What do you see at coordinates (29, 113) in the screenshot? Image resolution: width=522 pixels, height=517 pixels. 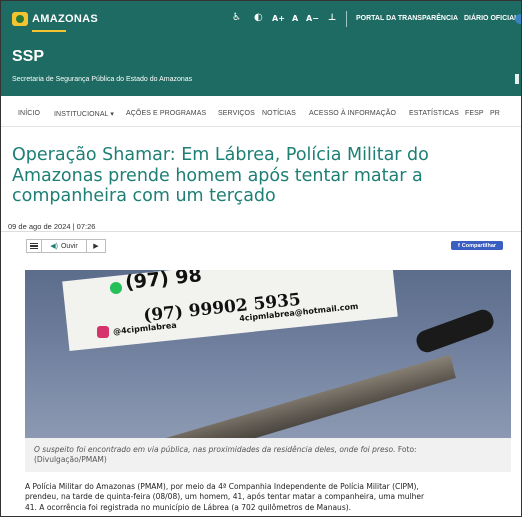 I see `nav-item-inicio: INÍCIO` at bounding box center [29, 113].